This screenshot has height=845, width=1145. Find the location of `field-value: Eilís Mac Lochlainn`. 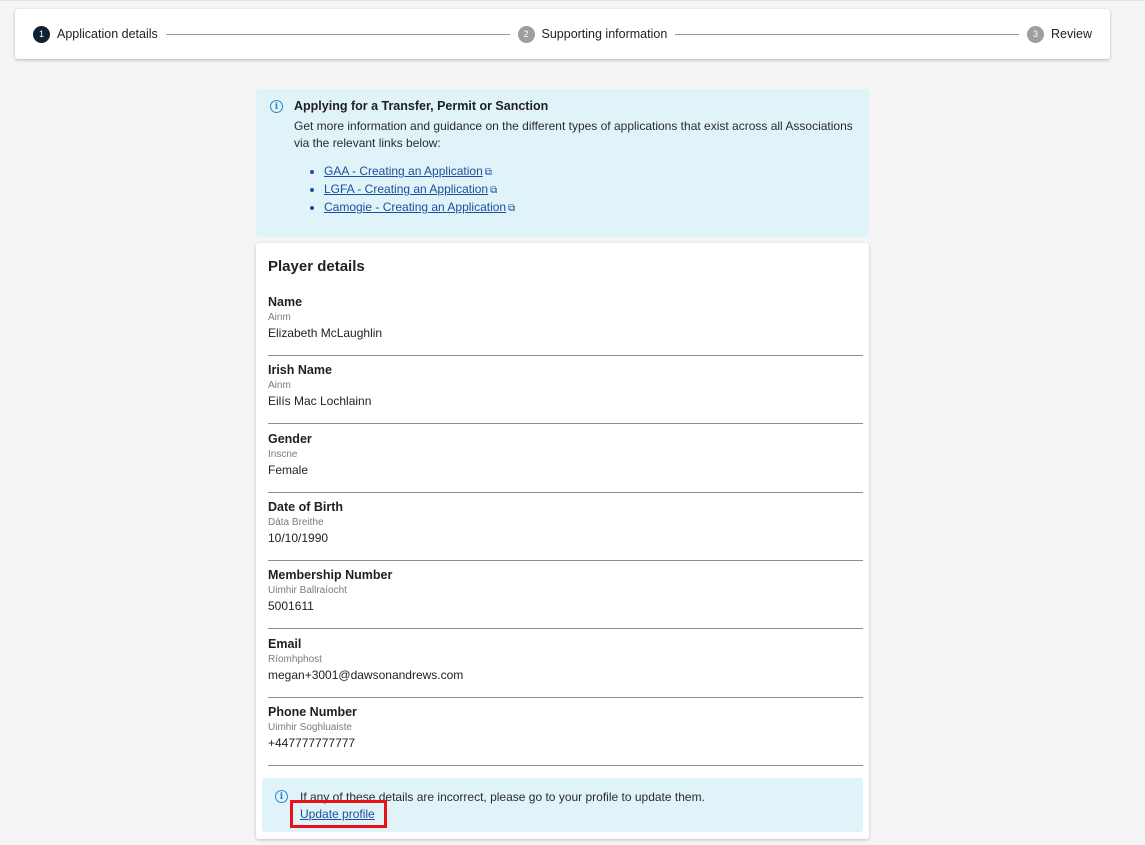

field-value: Eilís Mac Lochlainn is located at coordinates (320, 401).